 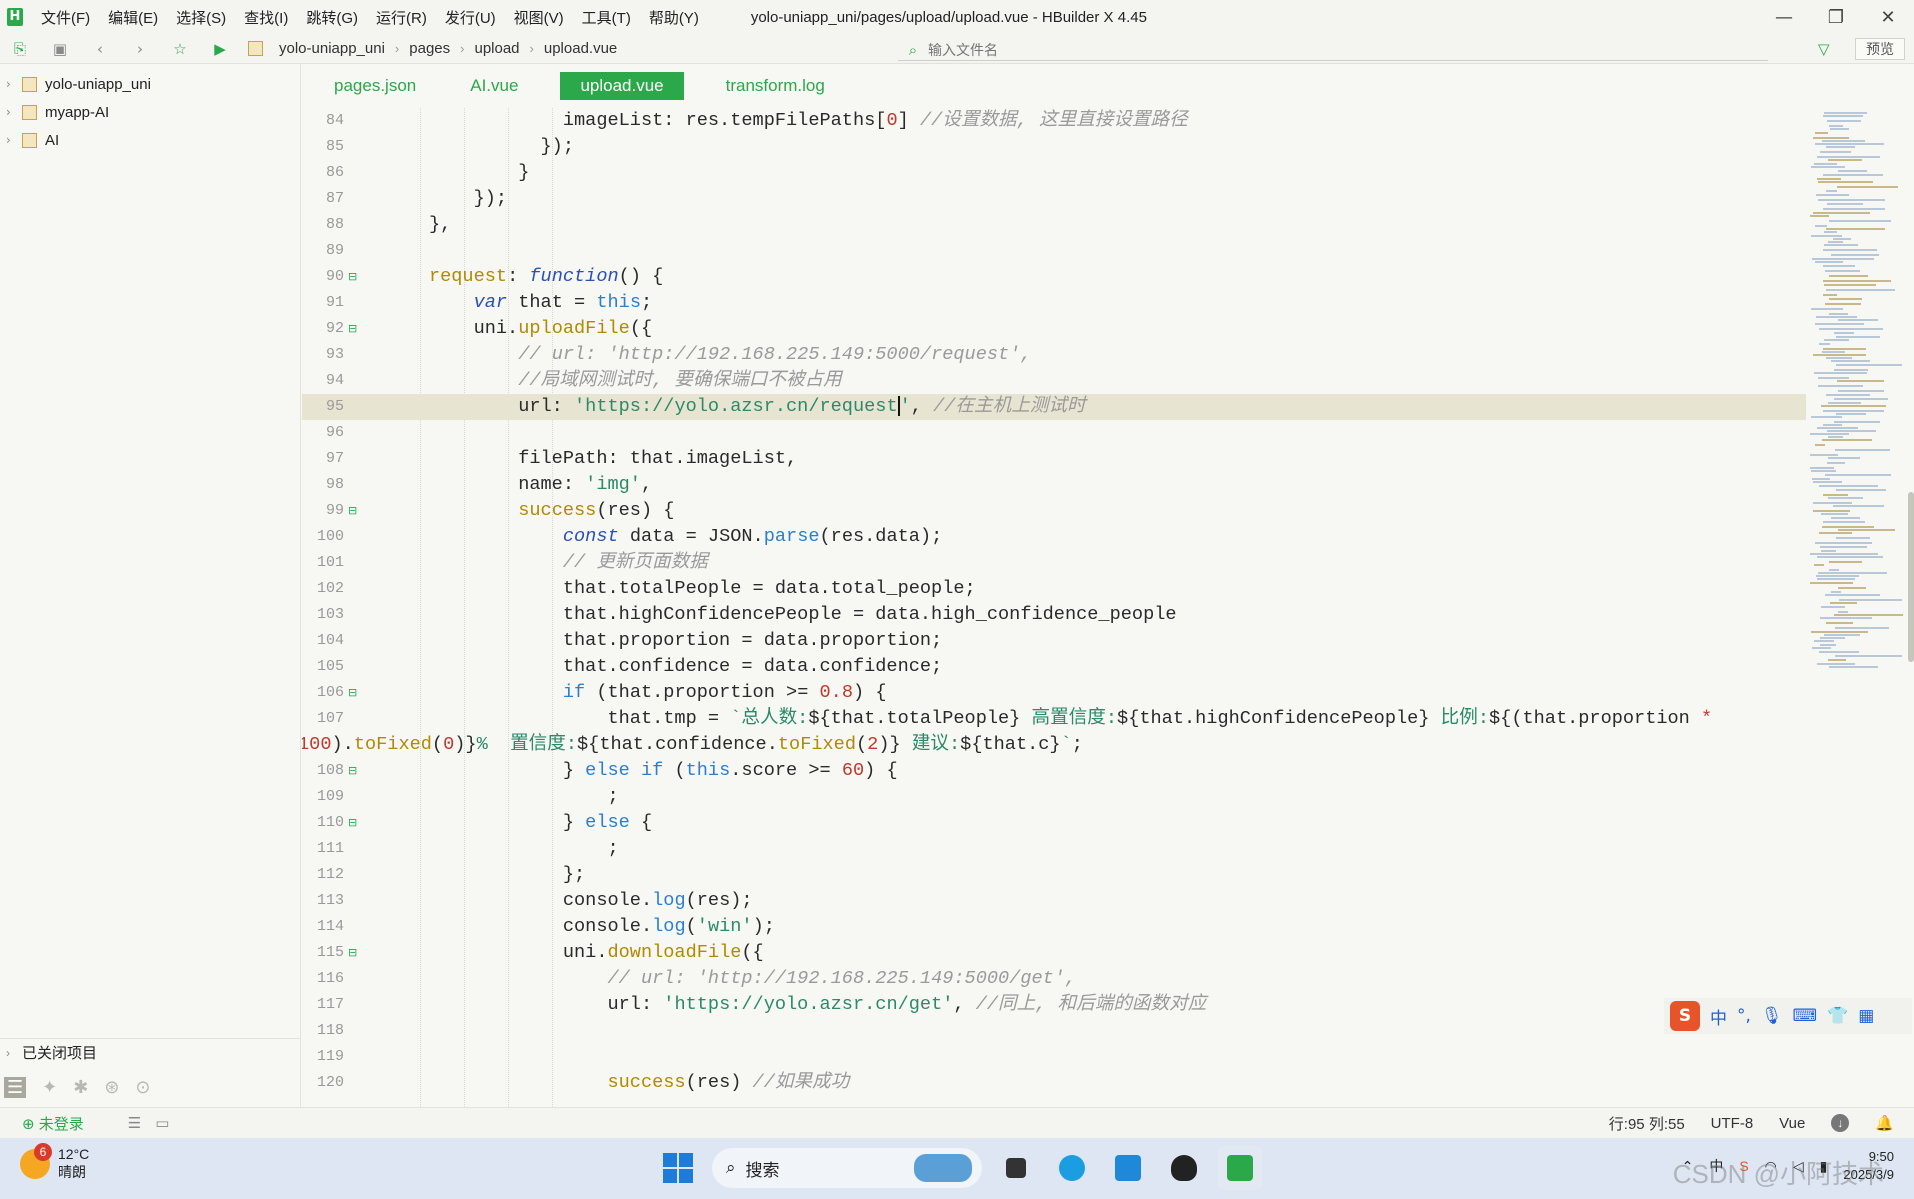 I want to click on minimize-icon: —, so click(x=1784, y=17).